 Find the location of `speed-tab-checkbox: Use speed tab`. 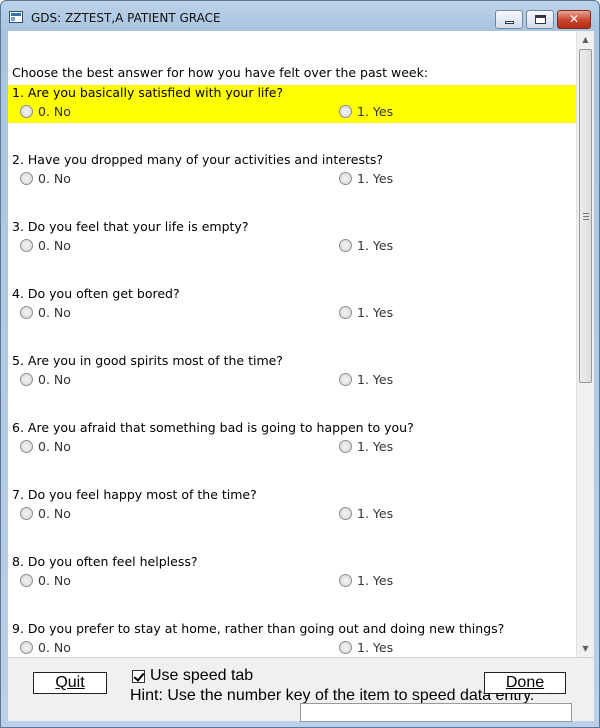

speed-tab-checkbox: Use speed tab is located at coordinates (192, 676).